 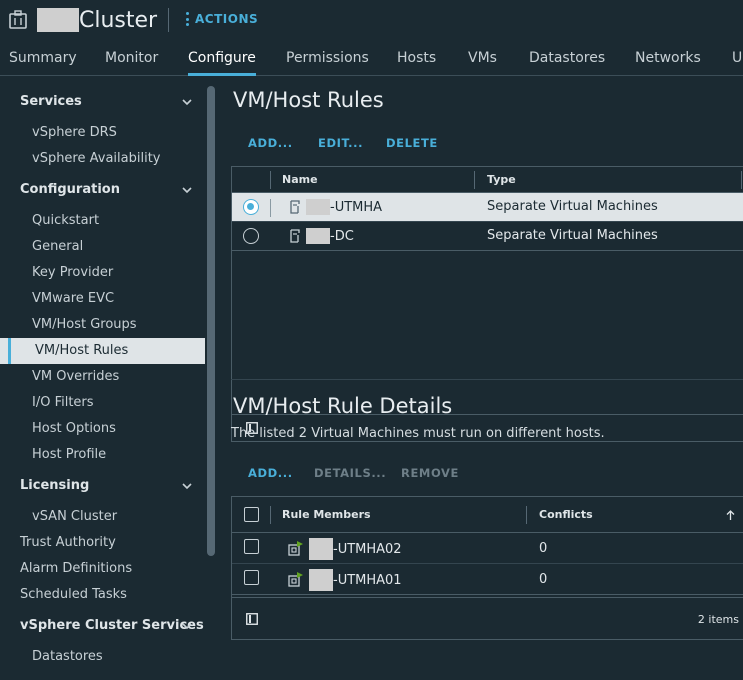 I want to click on sidebar-item-vm-host-rules: VM/Host Rules, so click(x=102, y=351).